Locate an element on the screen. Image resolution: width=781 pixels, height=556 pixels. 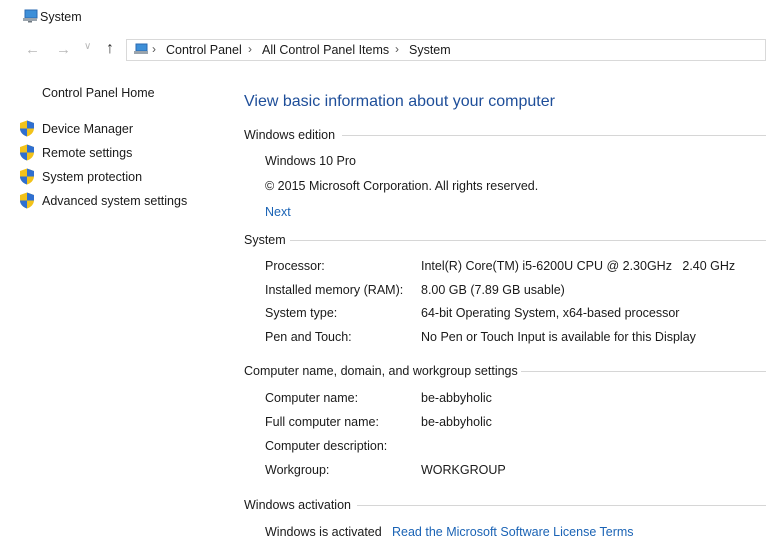
memory-label: Installed memory (RAM): is located at coordinates (334, 290).